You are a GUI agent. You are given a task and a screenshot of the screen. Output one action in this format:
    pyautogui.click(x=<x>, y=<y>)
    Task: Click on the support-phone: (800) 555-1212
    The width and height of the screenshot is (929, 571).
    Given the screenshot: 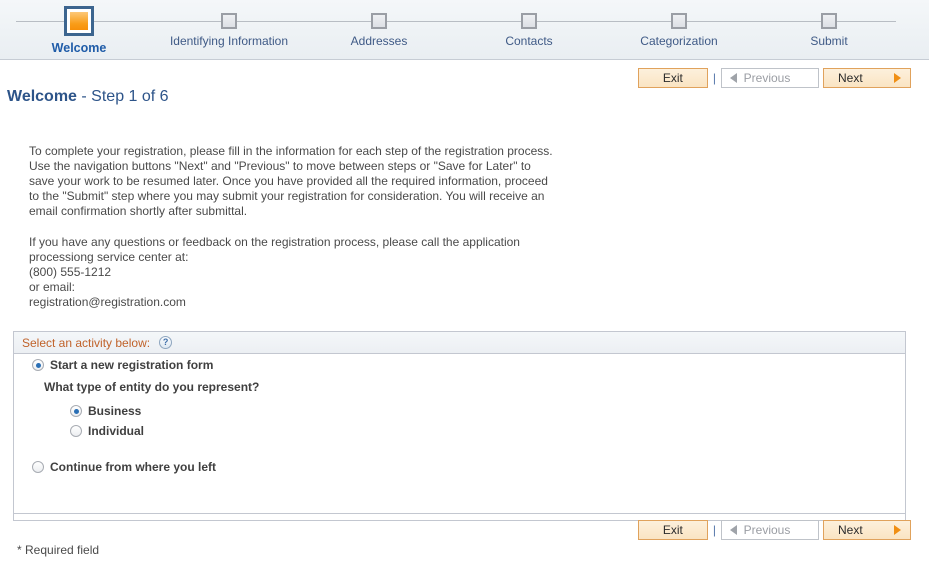 What is the action you would take?
    pyautogui.click(x=70, y=272)
    